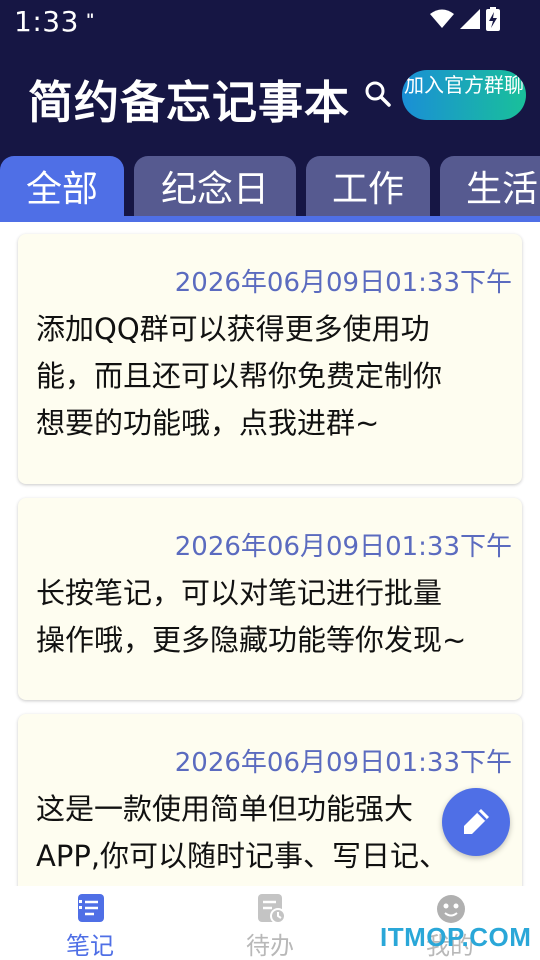 The image size is (540, 960). I want to click on category-tabs: 全部 纪念日 工作 生活, so click(270, 189).